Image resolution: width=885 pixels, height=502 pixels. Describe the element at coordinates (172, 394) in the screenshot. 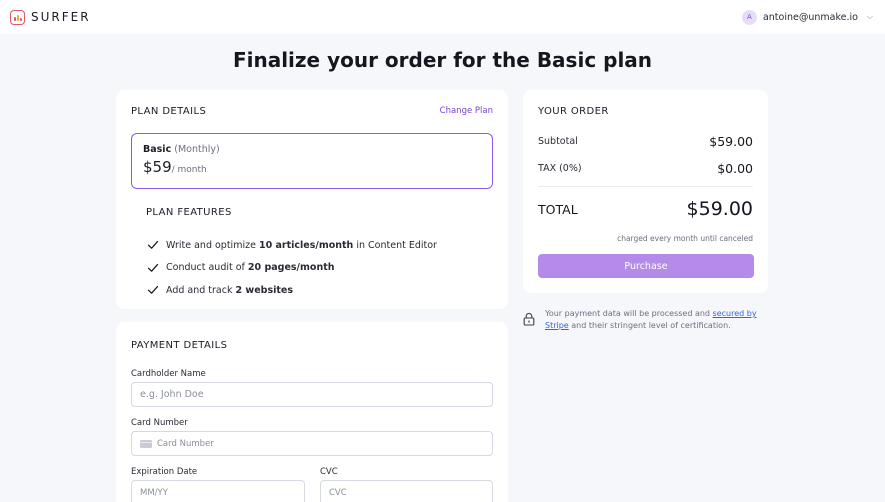

I see `cardholder-placeholder: e.g. John Doe` at that location.